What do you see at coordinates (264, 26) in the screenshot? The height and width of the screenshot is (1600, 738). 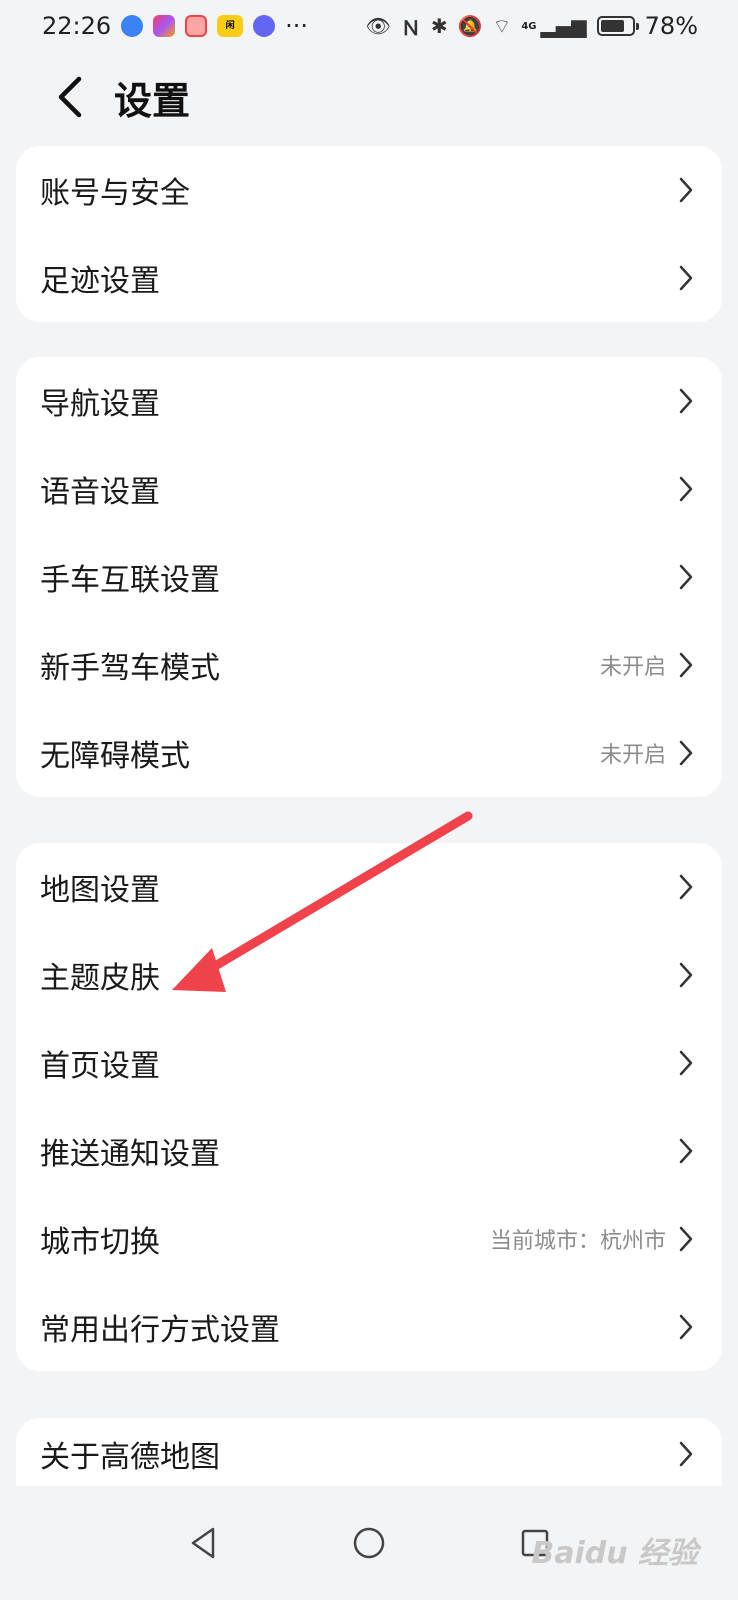 I see `music-app-icon` at bounding box center [264, 26].